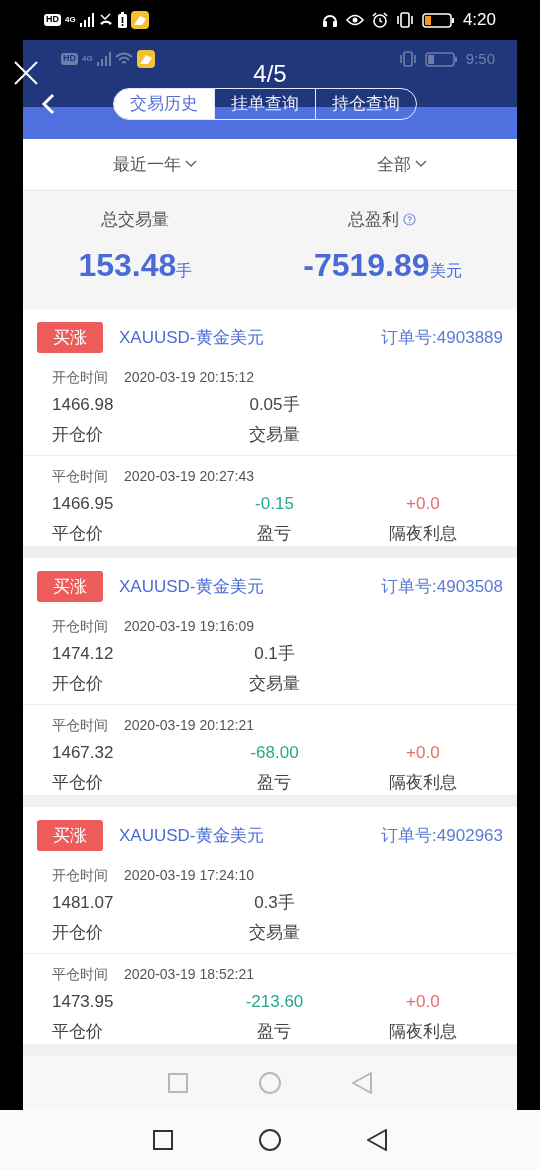 Image resolution: width=540 pixels, height=1170 pixels. I want to click on volume-value: 0.3手, so click(274, 903).